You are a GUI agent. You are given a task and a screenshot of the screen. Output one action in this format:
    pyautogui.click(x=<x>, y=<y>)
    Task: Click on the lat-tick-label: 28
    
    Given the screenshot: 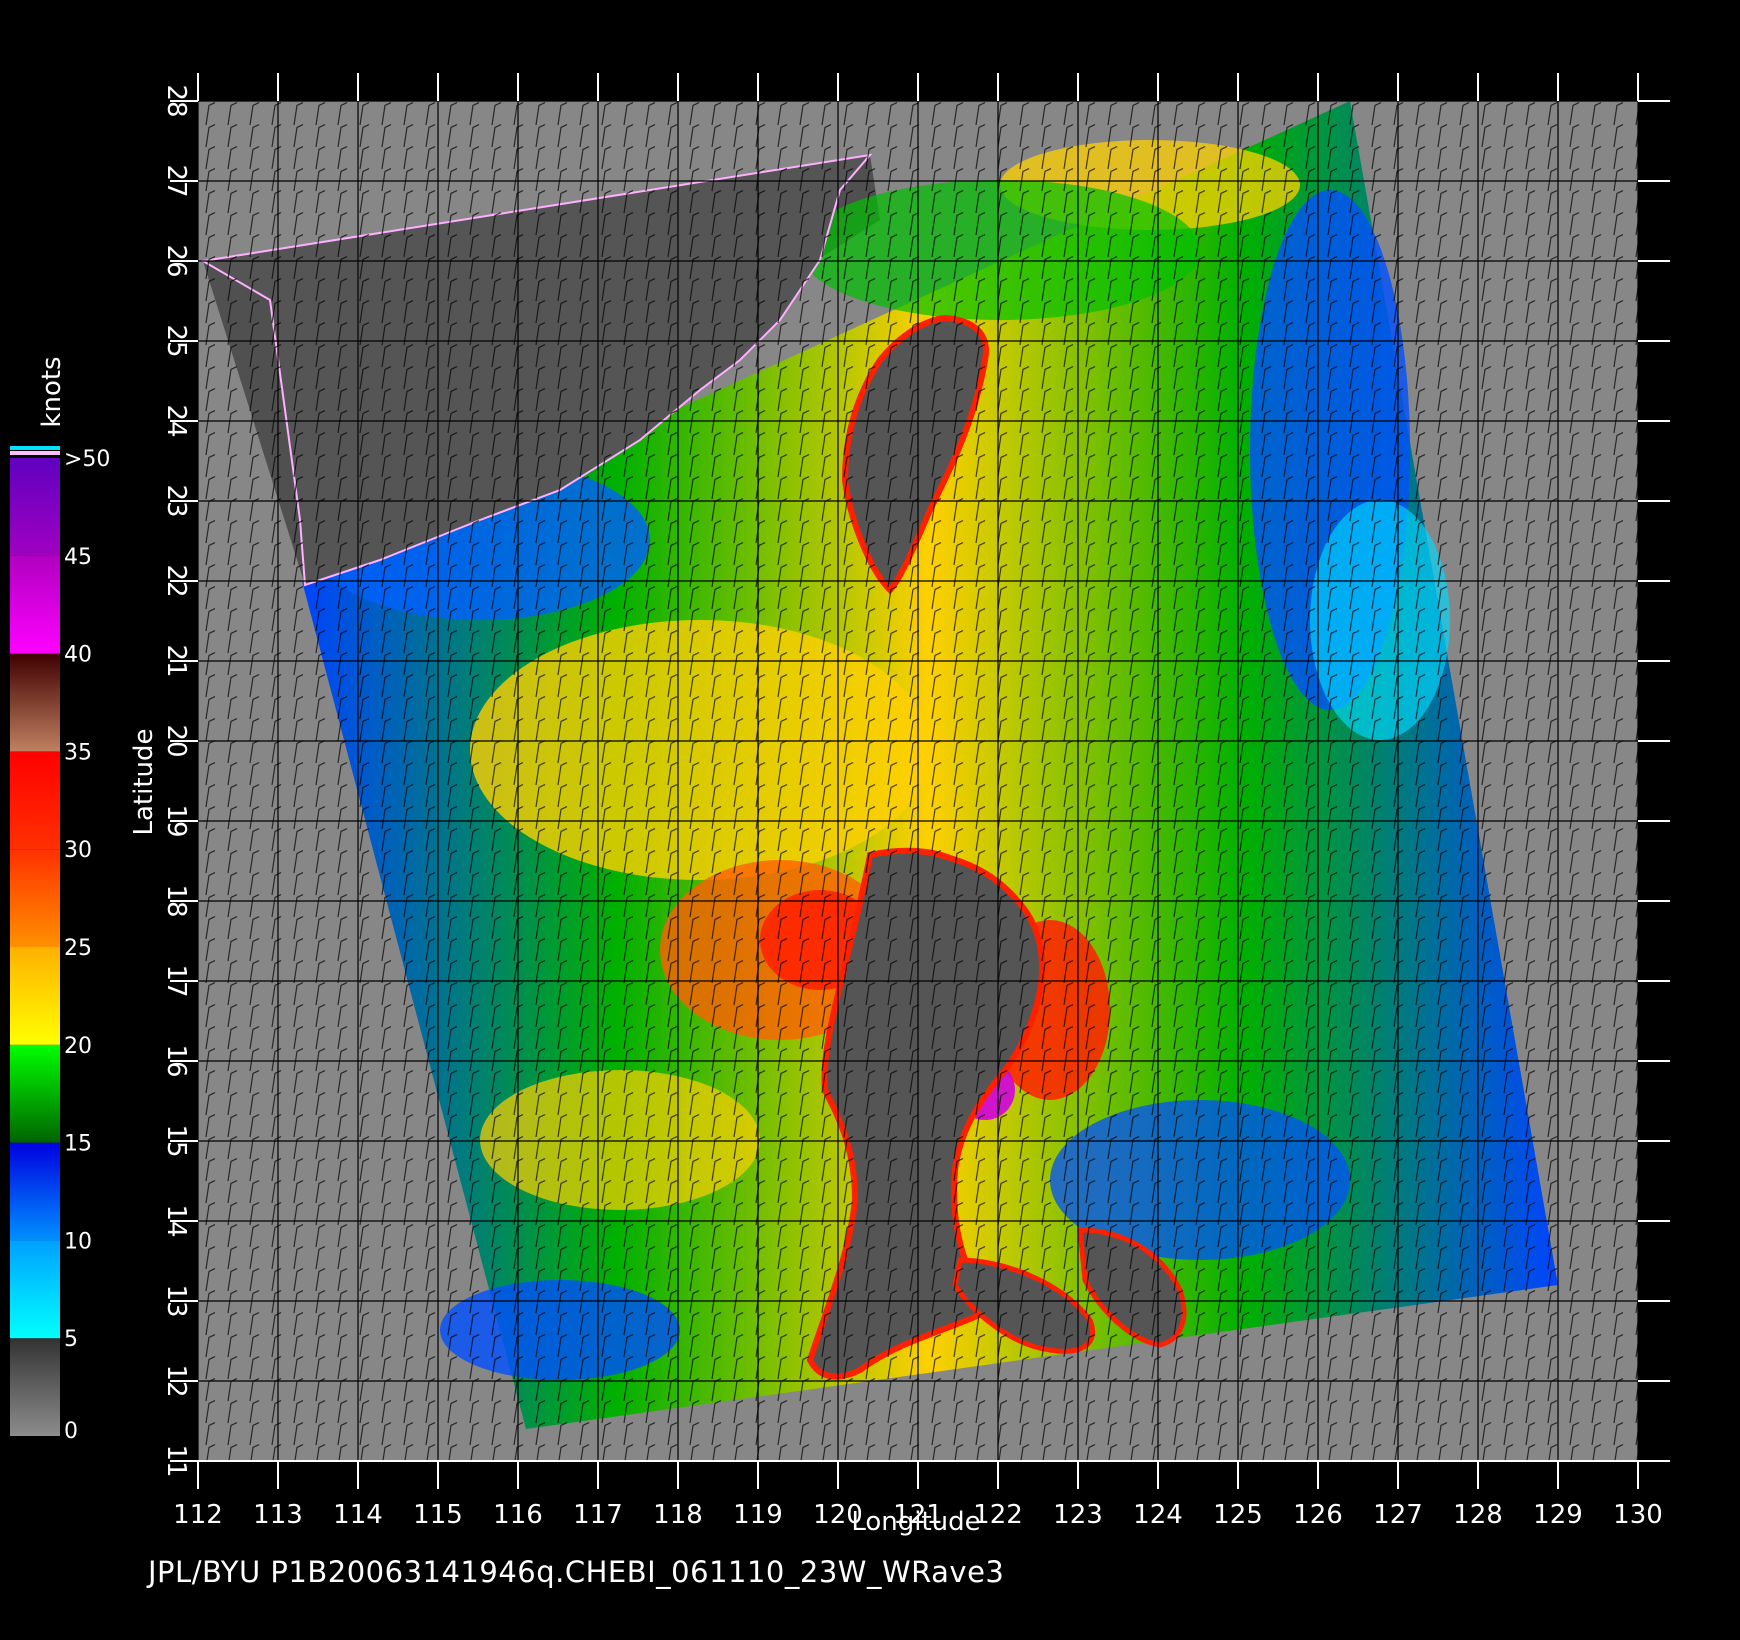 What is the action you would take?
    pyautogui.click(x=176, y=100)
    